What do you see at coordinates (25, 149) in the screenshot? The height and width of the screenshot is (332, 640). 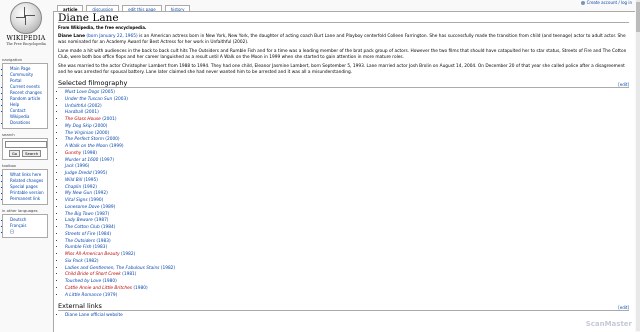 I see `search-portlet: Go Search` at bounding box center [25, 149].